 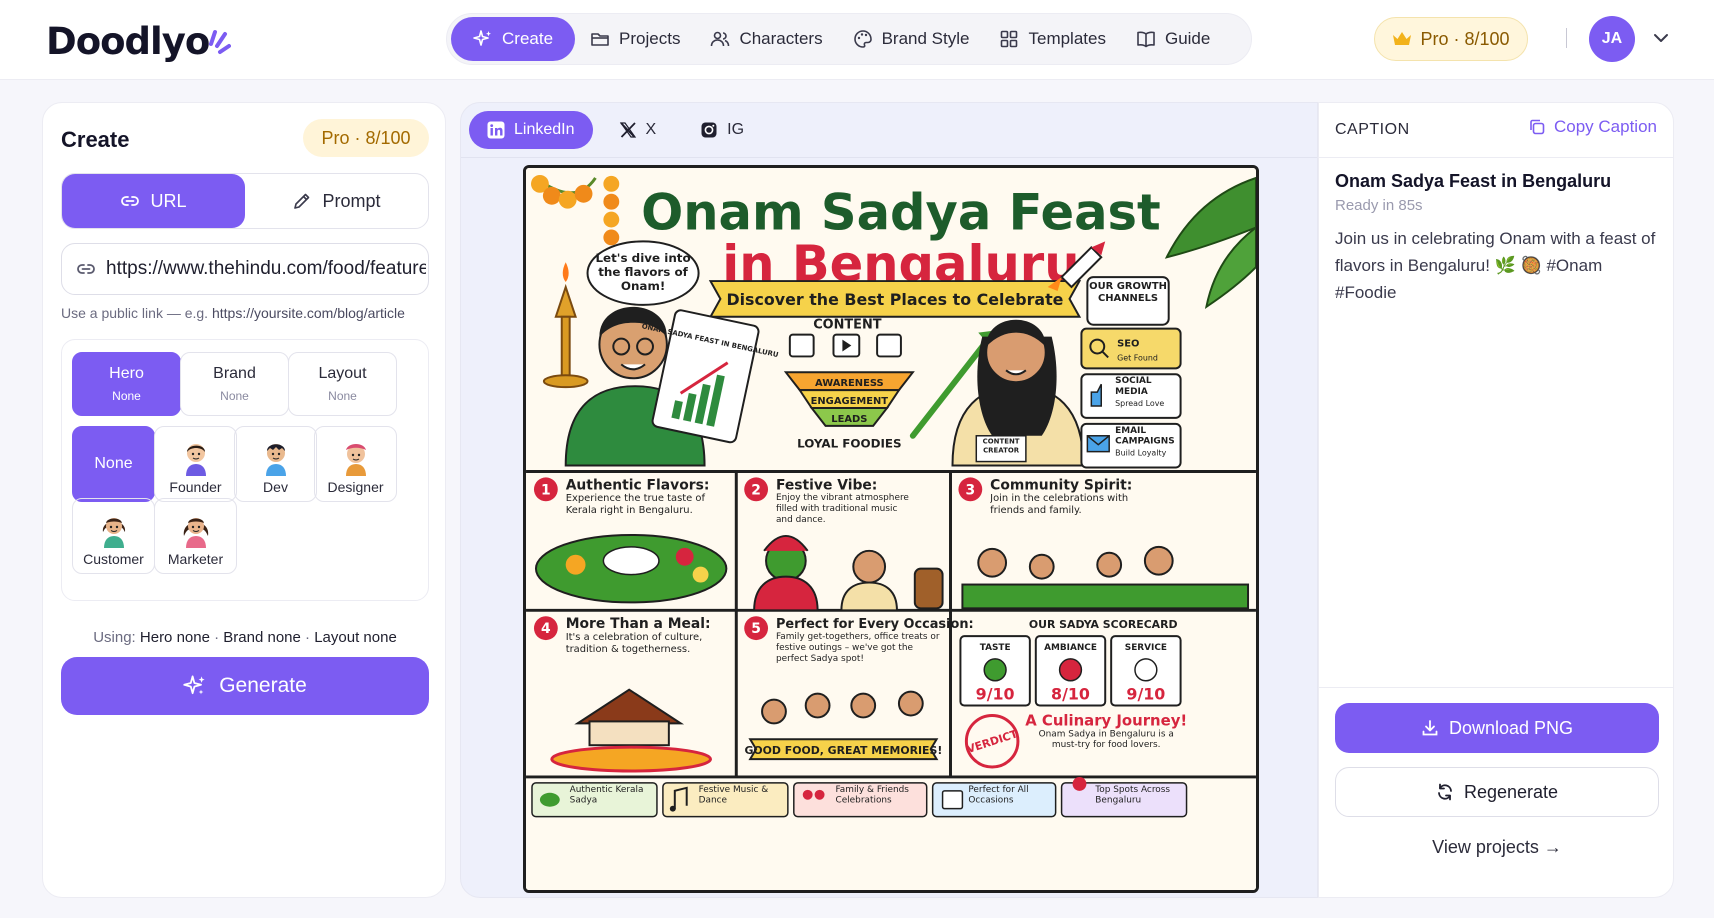 What do you see at coordinates (1379, 205) in the screenshot?
I see `caption-status: Ready in 85s` at bounding box center [1379, 205].